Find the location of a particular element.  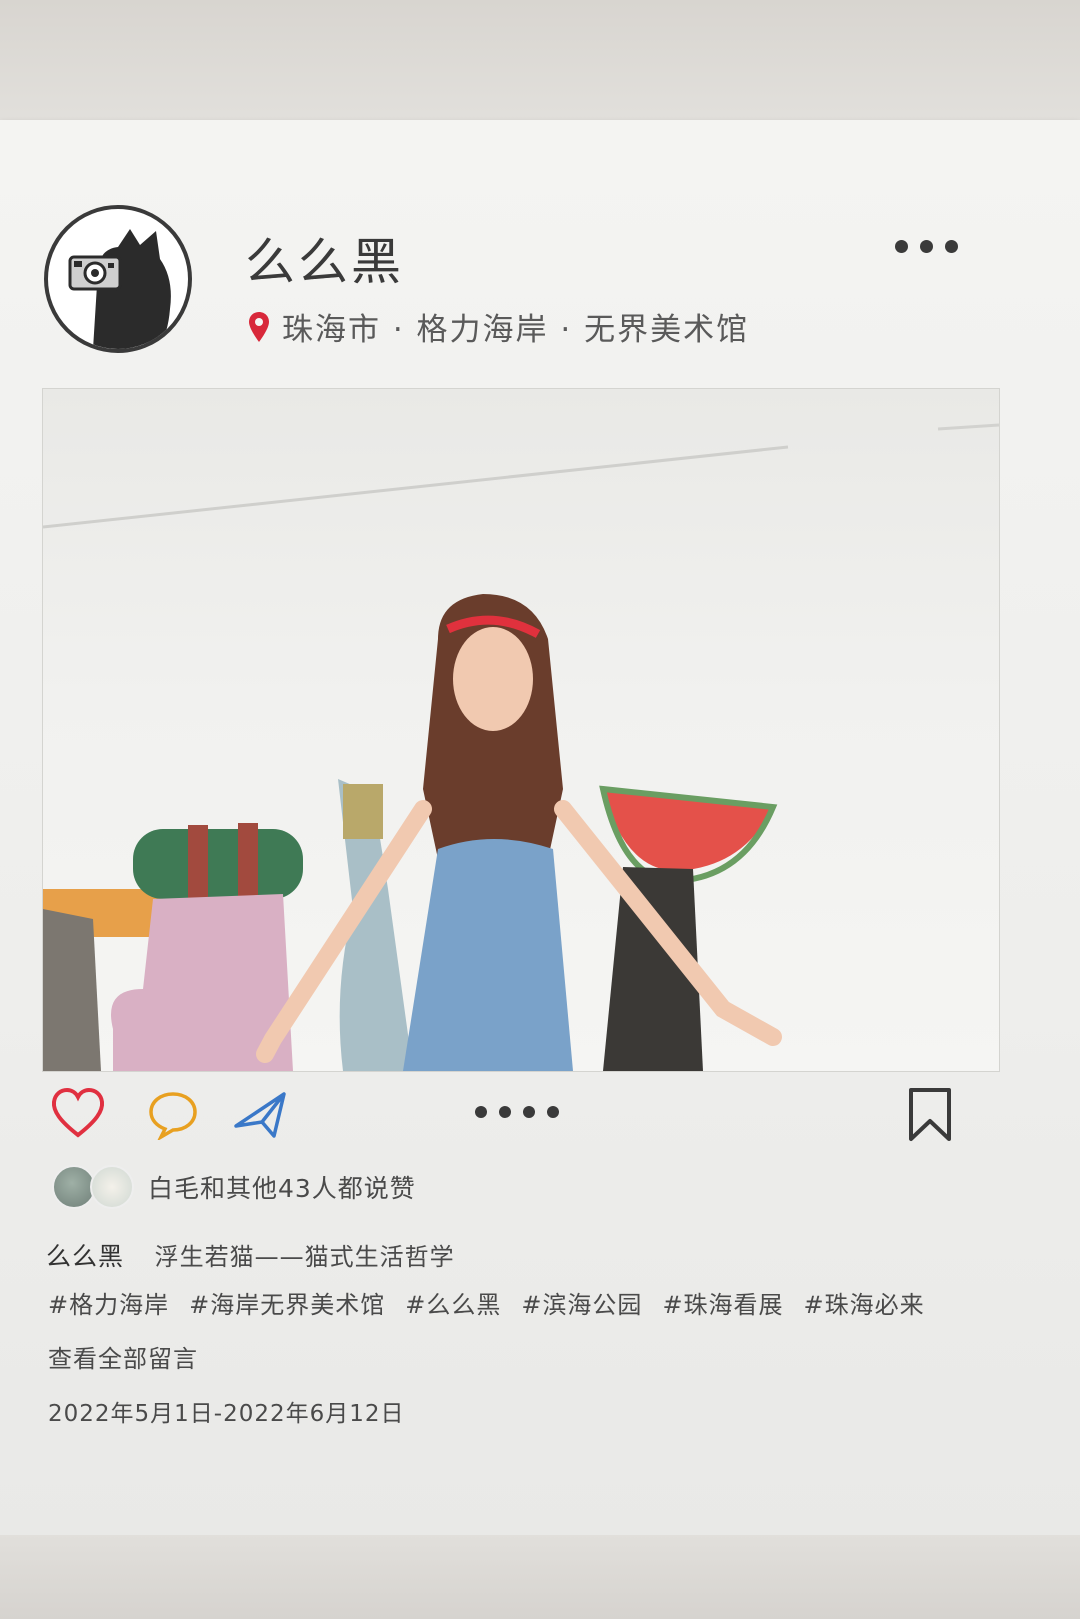

paper-plane-icon is located at coordinates (260, 1115).